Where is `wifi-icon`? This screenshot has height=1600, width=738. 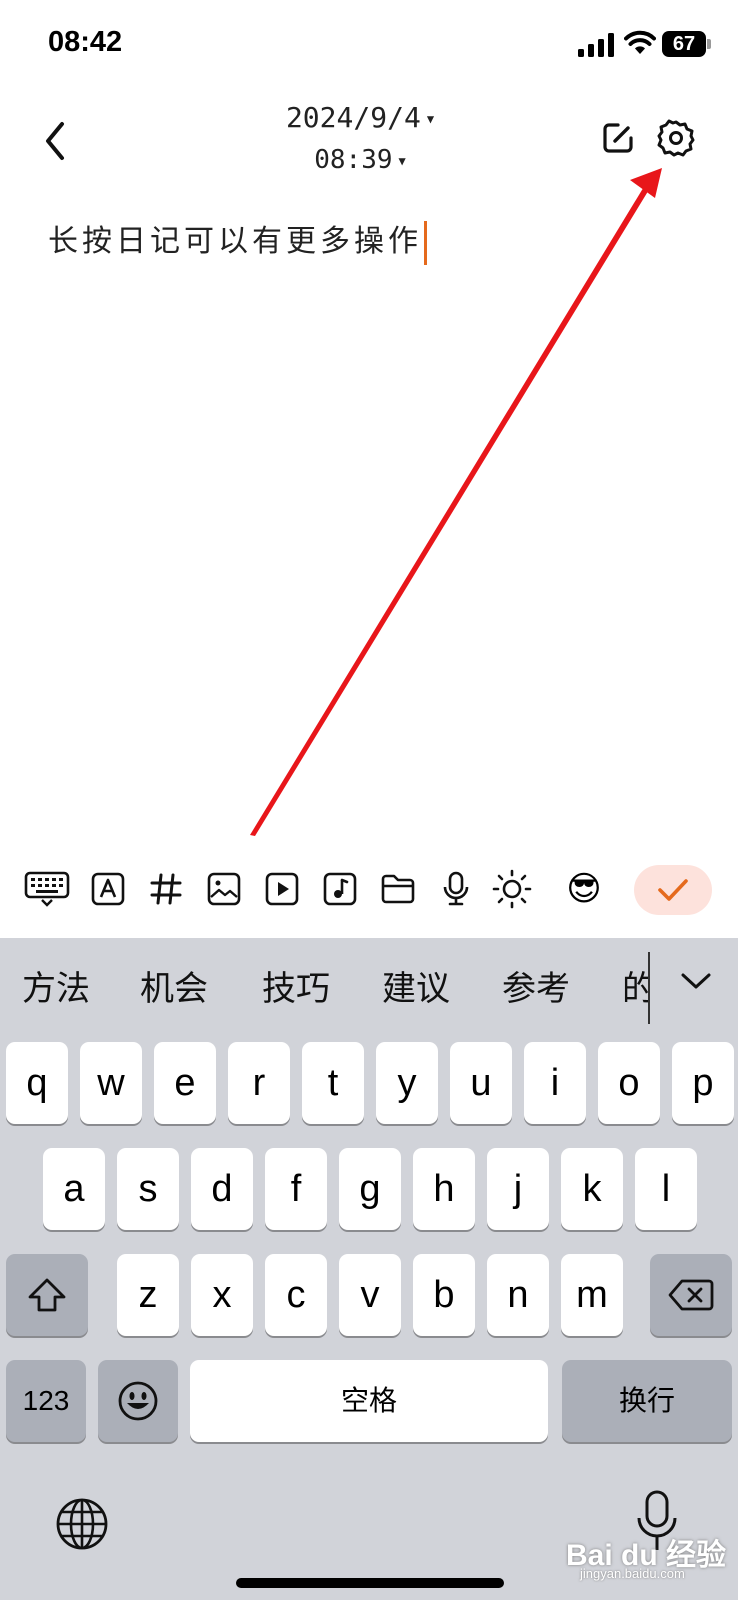 wifi-icon is located at coordinates (640, 42).